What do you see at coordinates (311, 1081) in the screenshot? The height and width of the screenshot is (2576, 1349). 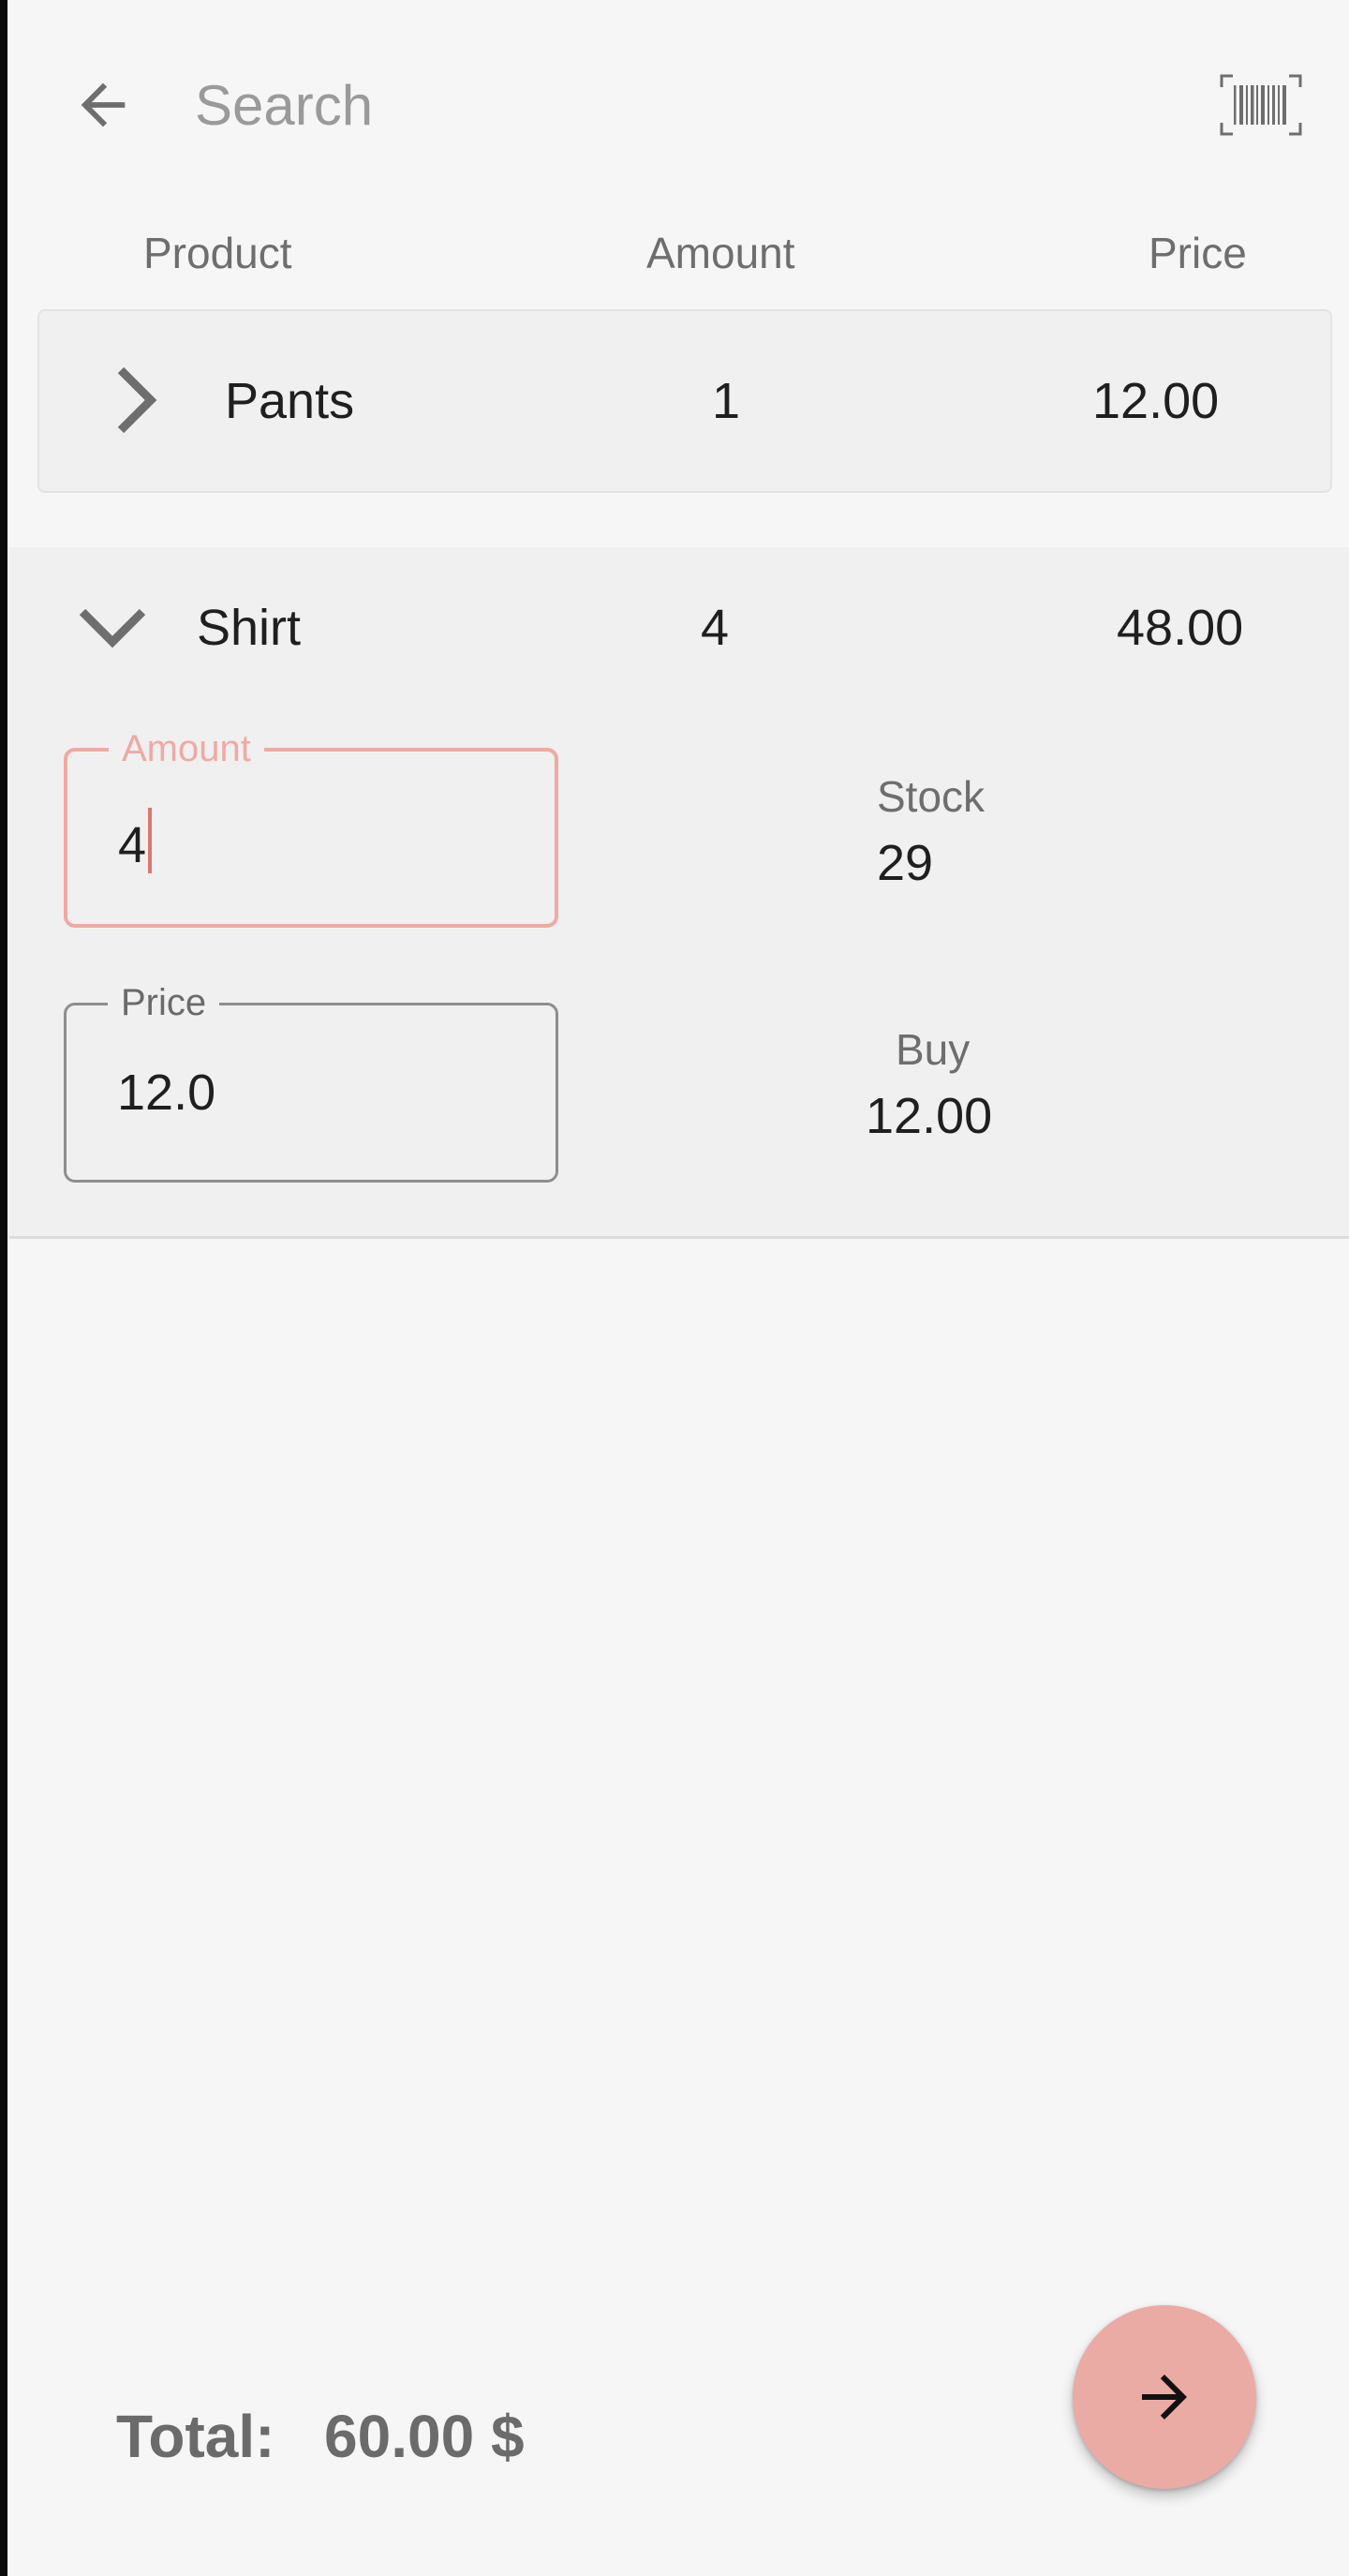 I see `price-field: Price 12.0` at bounding box center [311, 1081].